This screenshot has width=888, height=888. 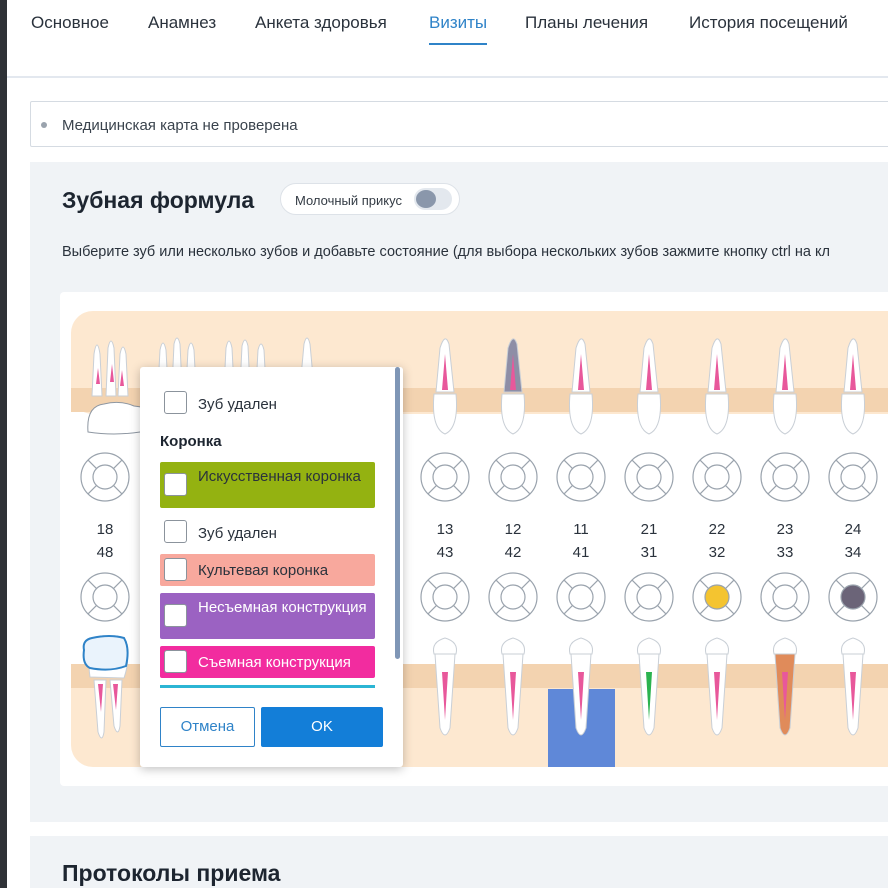 I want to click on option-tooth-removed-top: Зуб удален, so click(x=267, y=404).